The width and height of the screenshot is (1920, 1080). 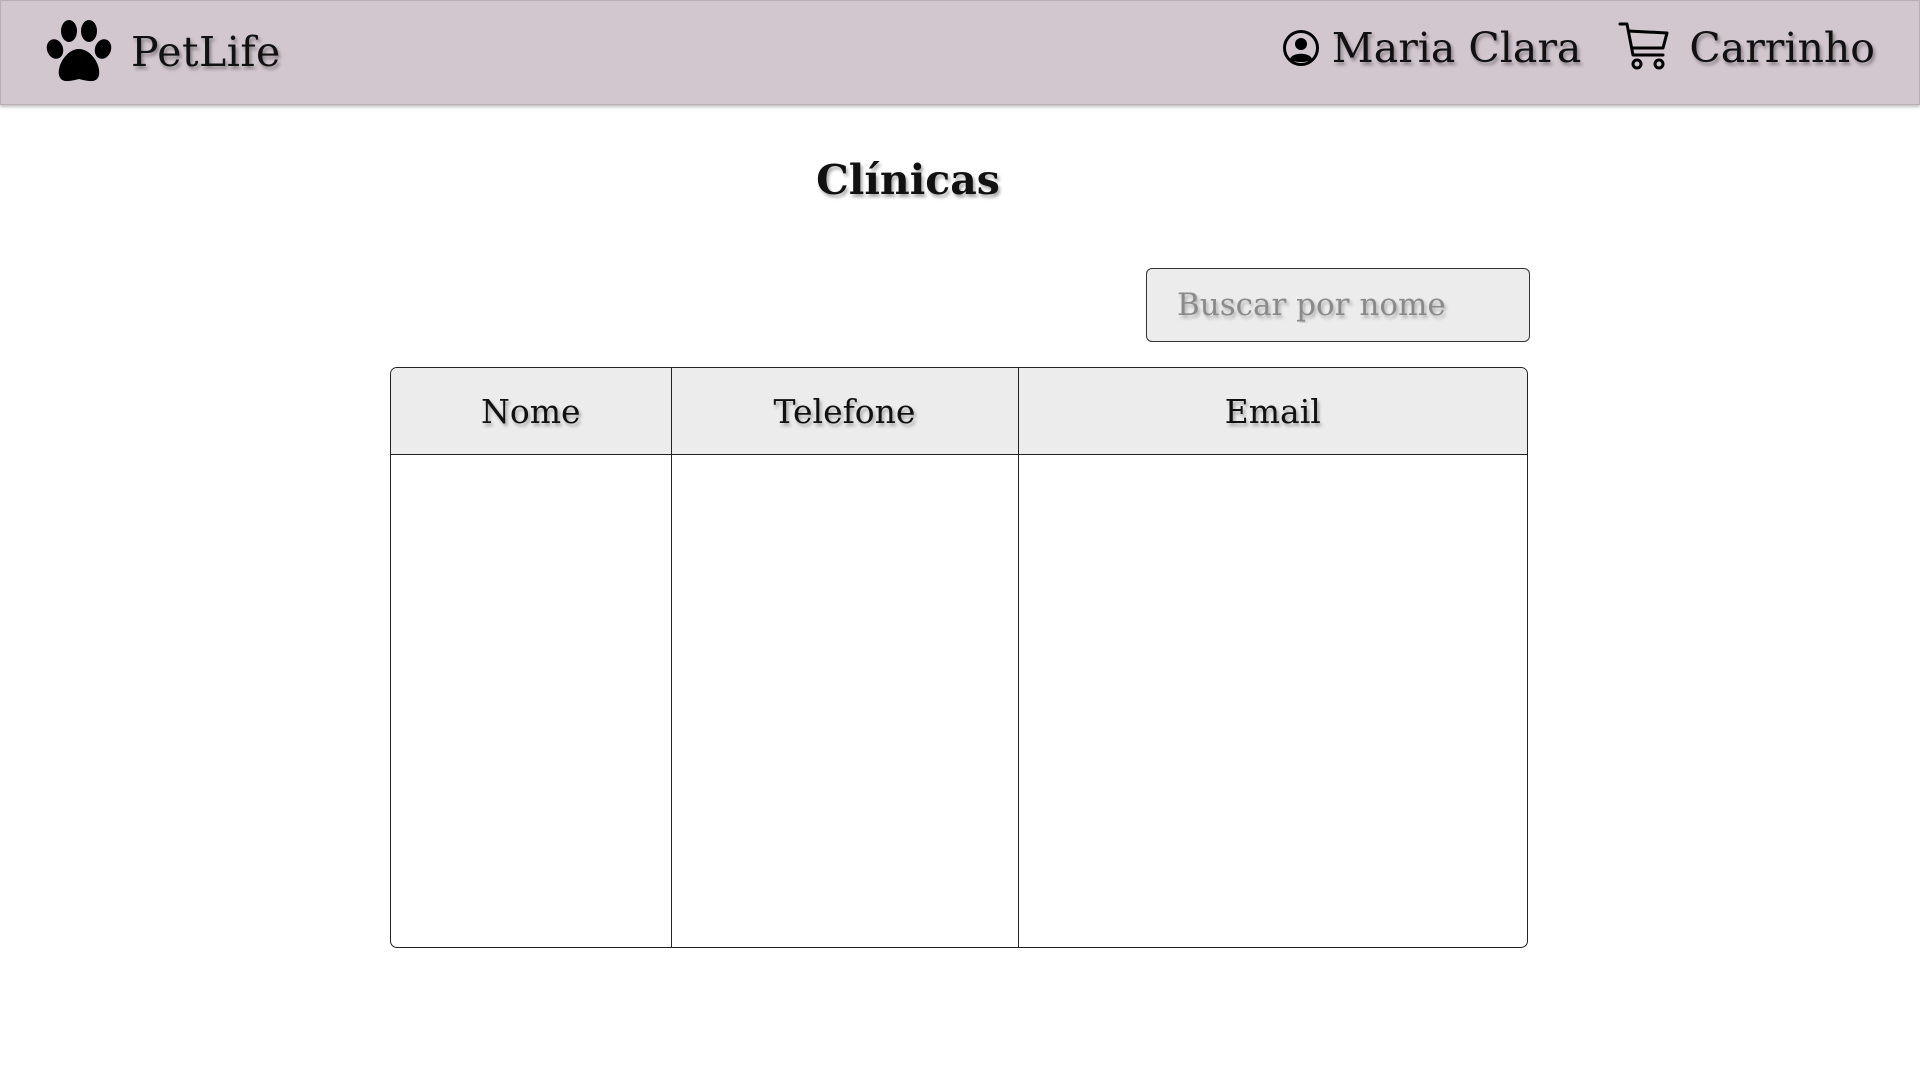 What do you see at coordinates (206, 52) in the screenshot?
I see `brand-name: PetLife` at bounding box center [206, 52].